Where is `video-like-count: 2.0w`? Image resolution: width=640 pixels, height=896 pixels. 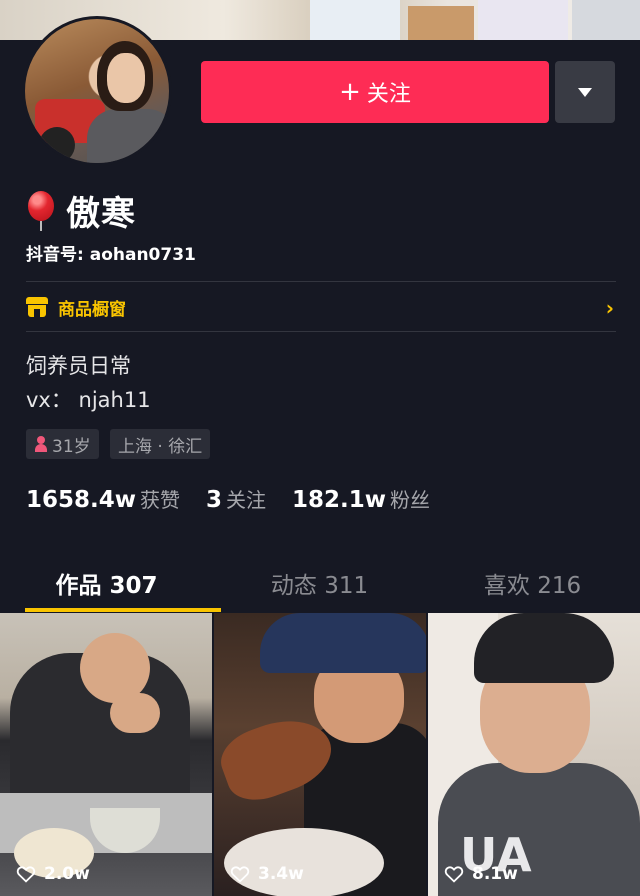
video-like-count: 2.0w is located at coordinates (53, 874).